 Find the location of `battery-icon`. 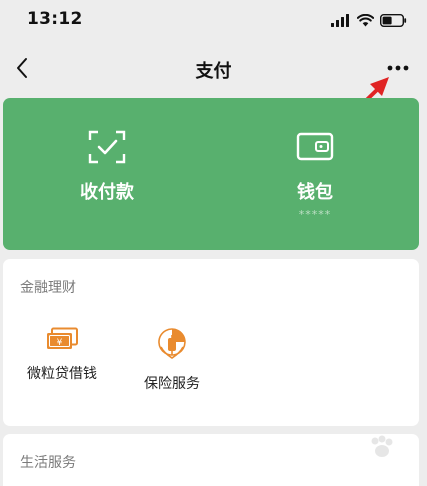

battery-icon is located at coordinates (393, 21).